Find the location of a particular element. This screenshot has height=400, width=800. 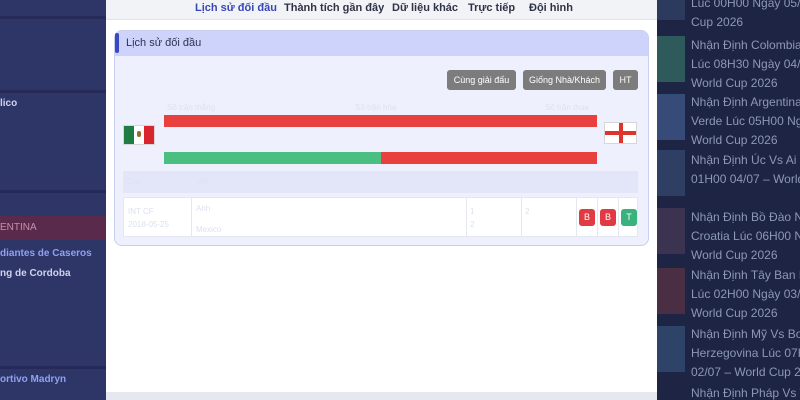

tab-lineup: Đội hình is located at coordinates (551, 8).